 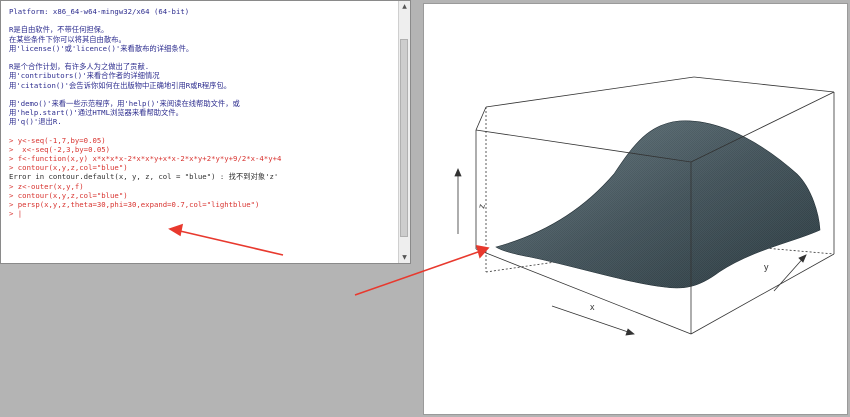 I want to click on console-line: 用'help.start()'通过HTML浏览器来看帮助文件。, so click(x=96, y=113).